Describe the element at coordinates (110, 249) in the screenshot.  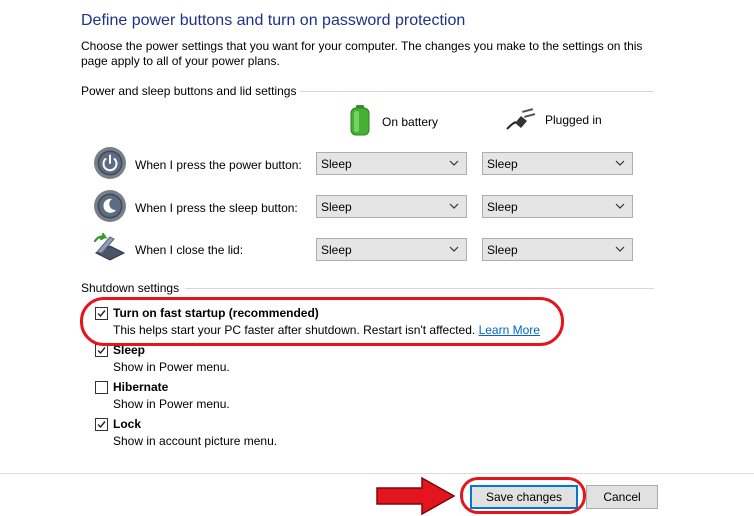
I see `laptop-lid-icon` at that location.